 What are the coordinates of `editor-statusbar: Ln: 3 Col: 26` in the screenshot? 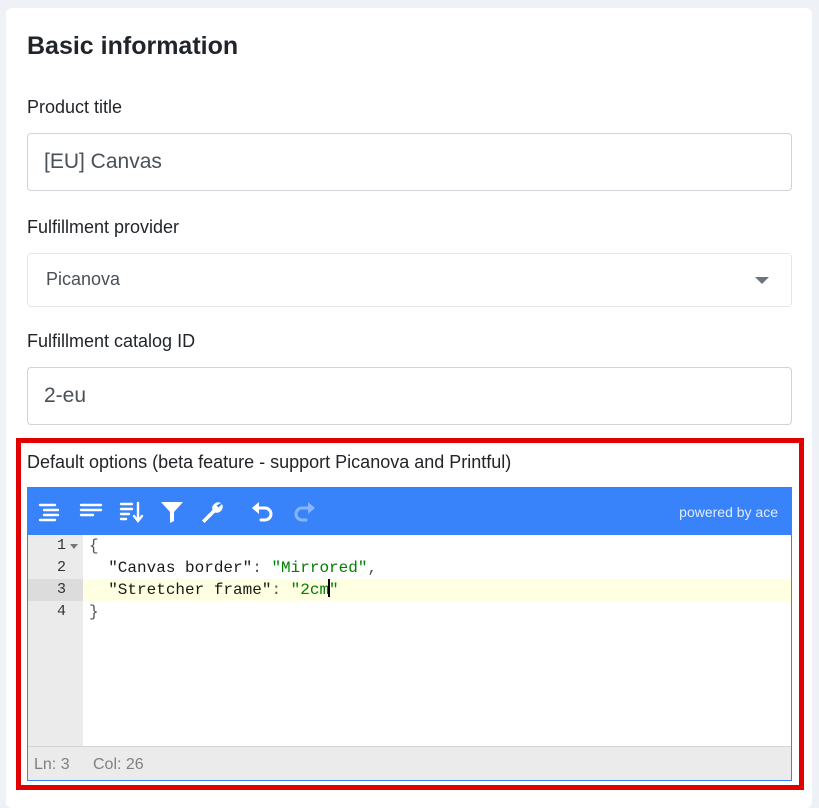 It's located at (409, 763).